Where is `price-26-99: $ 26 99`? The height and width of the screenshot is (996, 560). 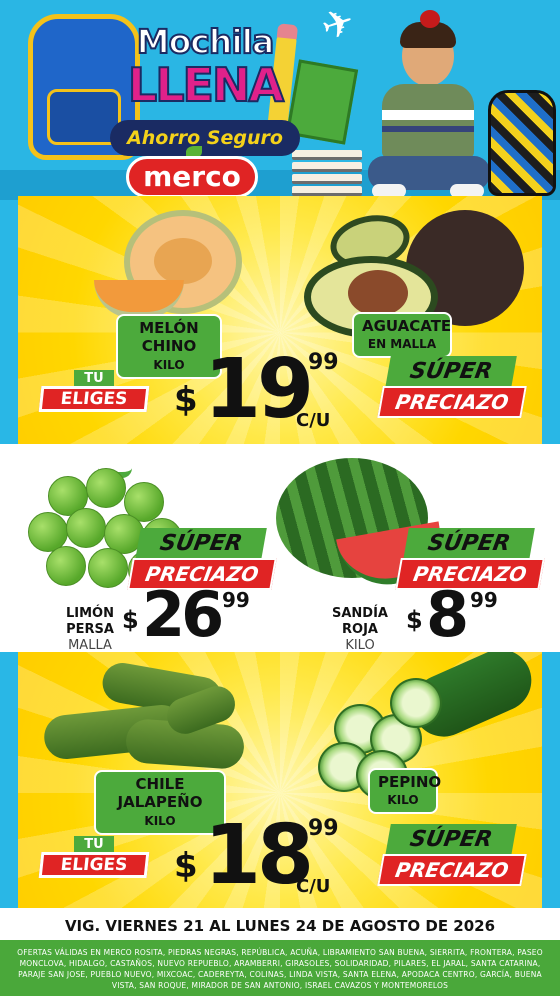
price-26-99: $ 26 99 is located at coordinates (202, 615).